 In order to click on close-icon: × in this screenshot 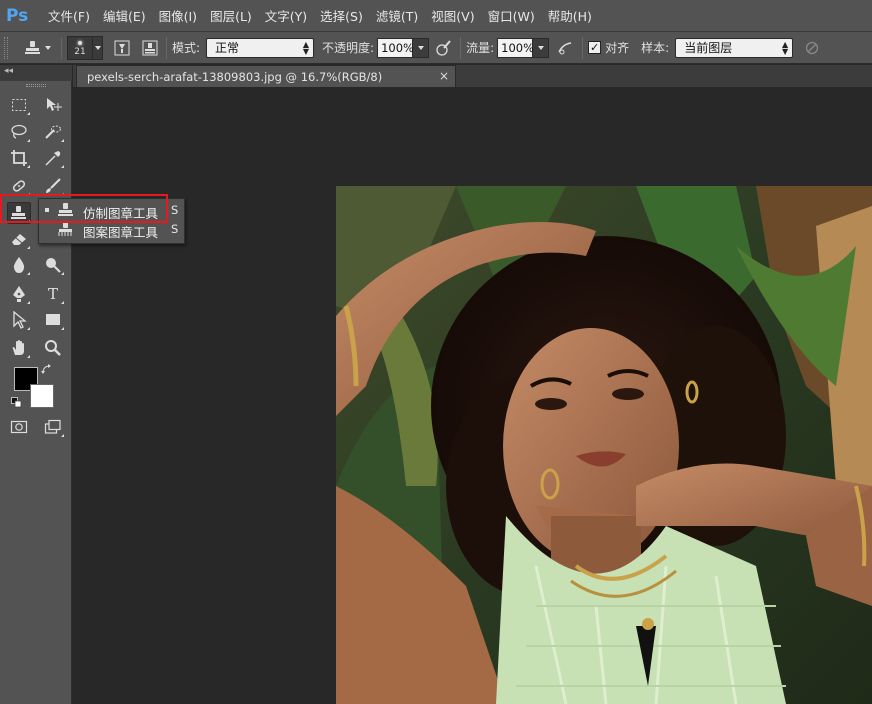, I will do `click(444, 76)`.